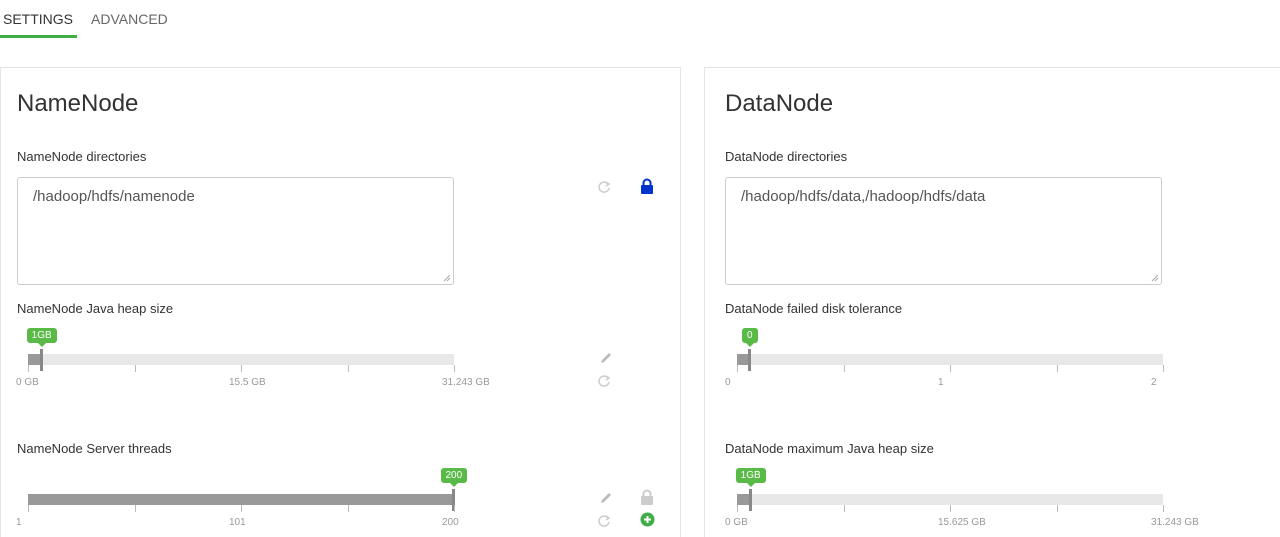 This screenshot has width=1280, height=537. What do you see at coordinates (114, 196) in the screenshot?
I see `namenode-directories-value: /hadoop/hdfs/namenode` at bounding box center [114, 196].